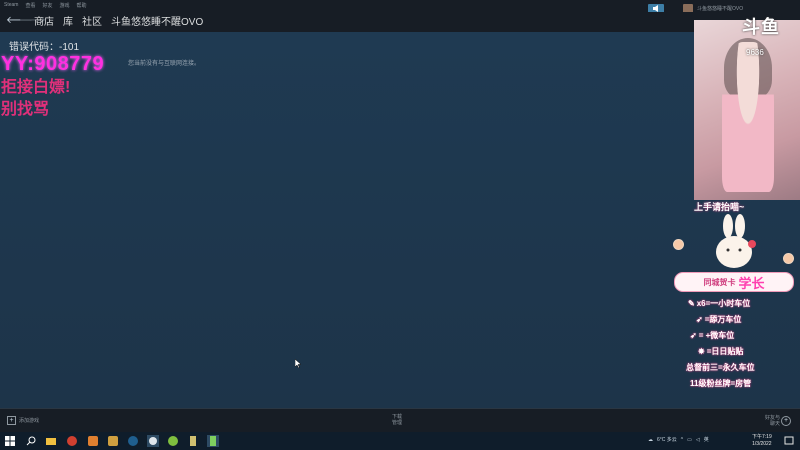  I want to click on clock: 下午7:19 1/3/2022, so click(762, 441).